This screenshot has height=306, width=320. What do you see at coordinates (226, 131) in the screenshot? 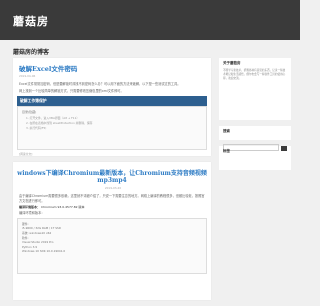
I see `search-title: 搜索` at bounding box center [226, 131].